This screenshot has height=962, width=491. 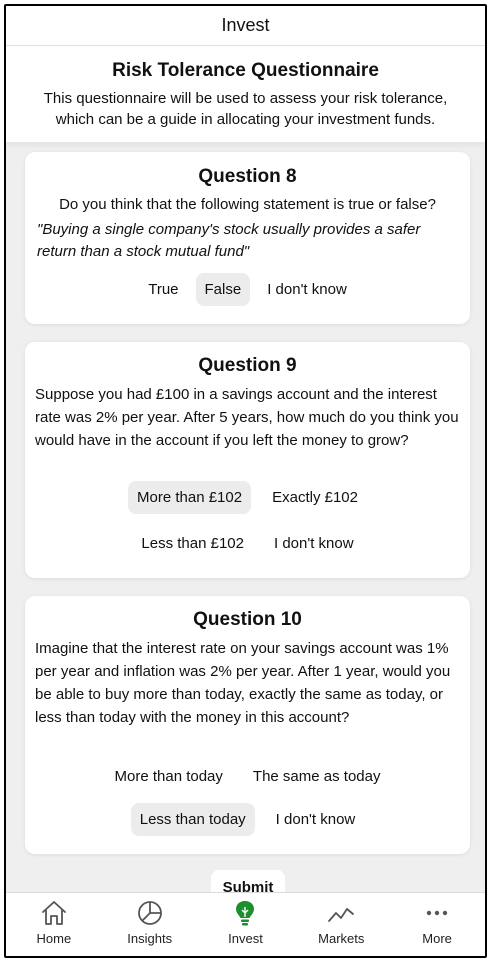 What do you see at coordinates (316, 819) in the screenshot?
I see `q10-option-dont-know: I don't know` at bounding box center [316, 819].